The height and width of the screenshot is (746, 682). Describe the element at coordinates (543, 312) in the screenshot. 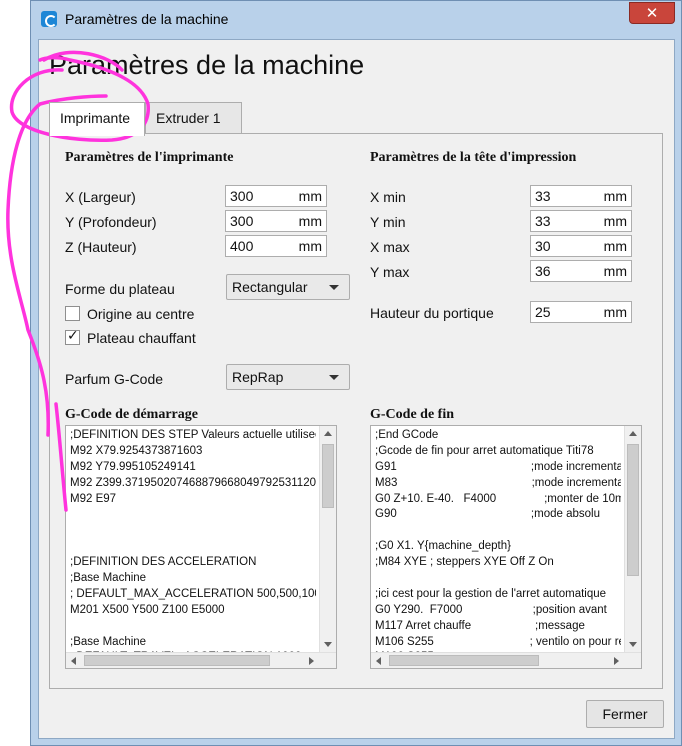

I see `gantry-height-value: 25` at that location.